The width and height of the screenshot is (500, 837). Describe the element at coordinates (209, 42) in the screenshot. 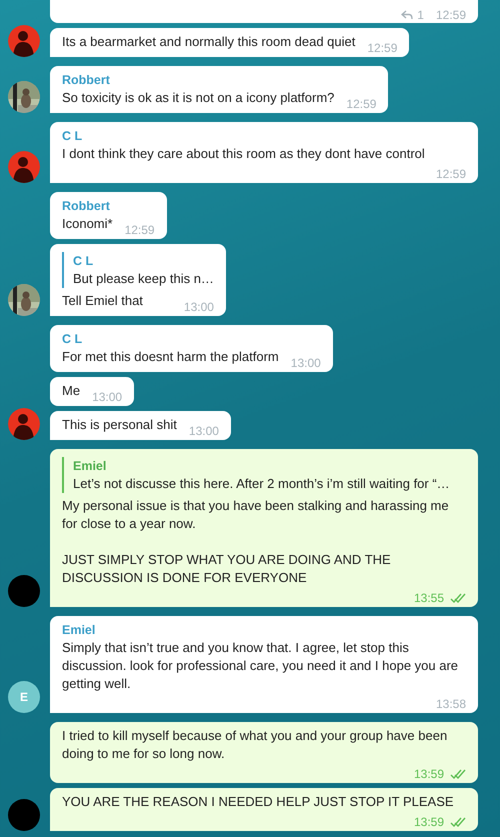

I see `message-text: Its a bearmarket and normally this room dead quiet` at that location.